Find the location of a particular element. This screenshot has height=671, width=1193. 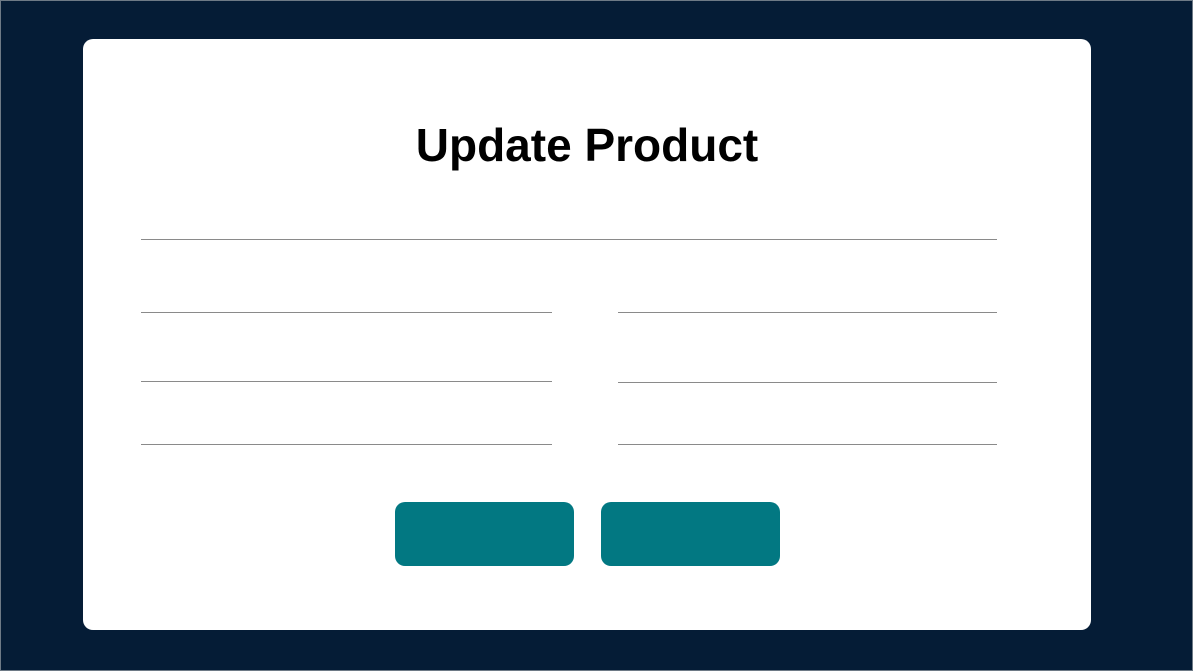

product-name-field is located at coordinates (569, 225).